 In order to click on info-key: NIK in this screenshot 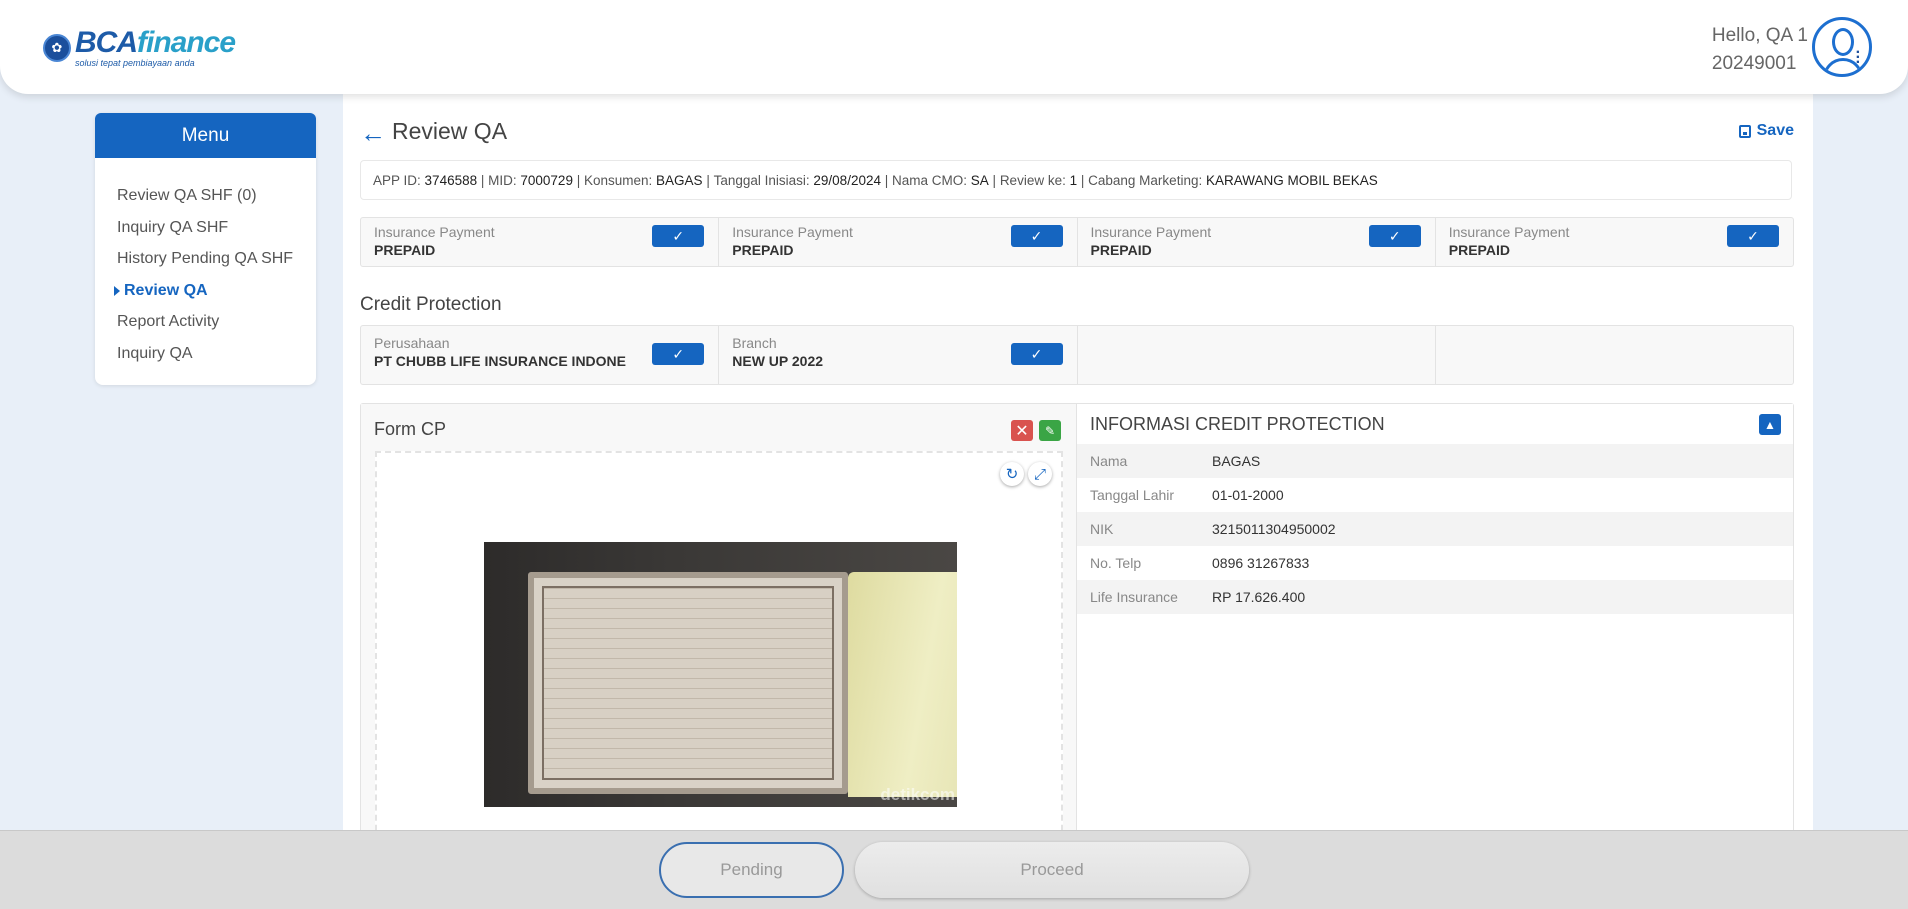, I will do `click(1102, 529)`.